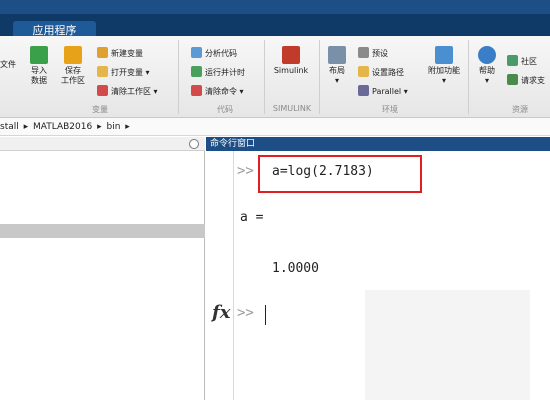  What do you see at coordinates (291, 55) in the screenshot?
I see `simulink-icon` at bounding box center [291, 55].